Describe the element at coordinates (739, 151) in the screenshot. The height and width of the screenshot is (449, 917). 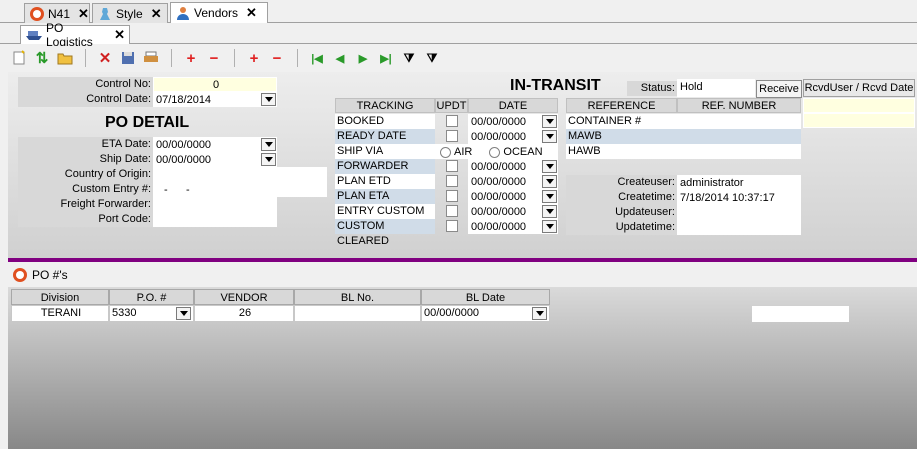
I see `hawb-field` at that location.